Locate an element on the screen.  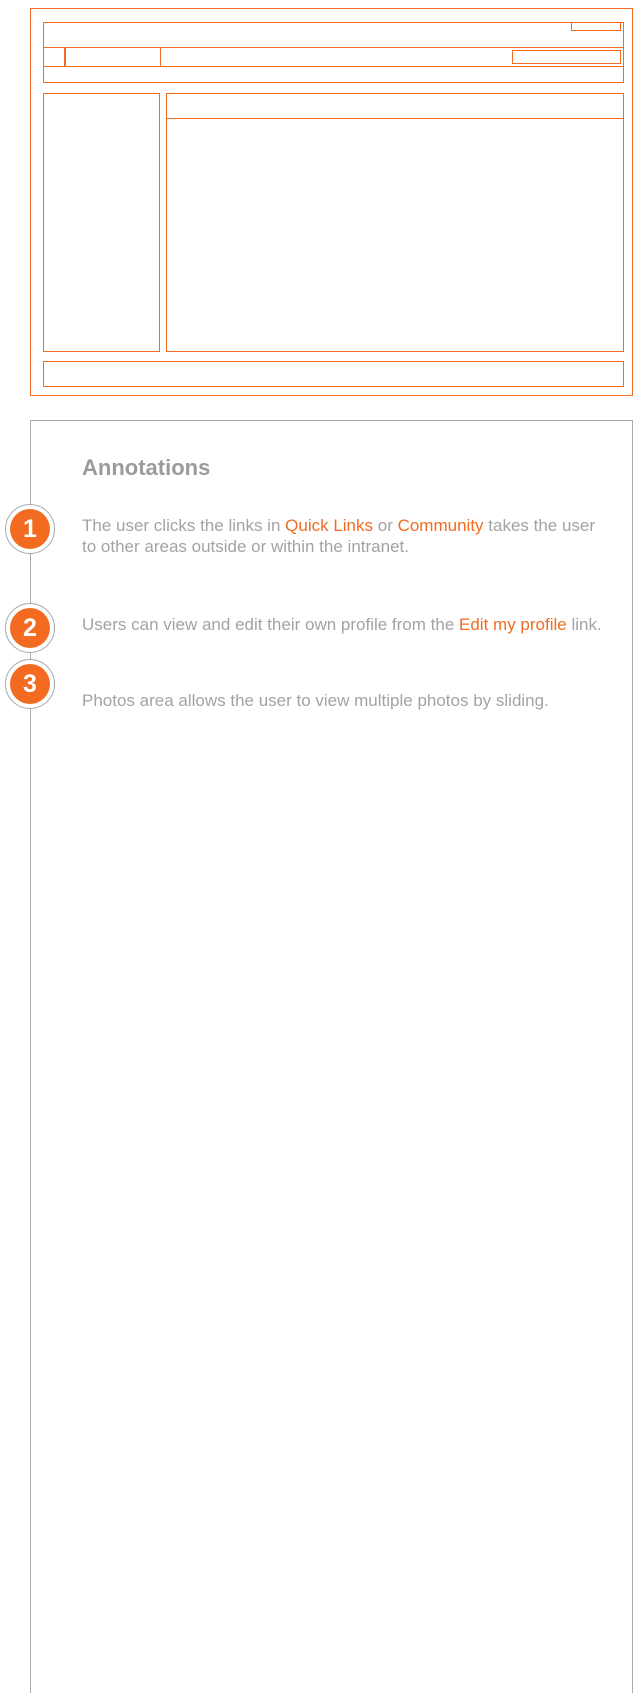
wireframe-content-header is located at coordinates (395, 106).